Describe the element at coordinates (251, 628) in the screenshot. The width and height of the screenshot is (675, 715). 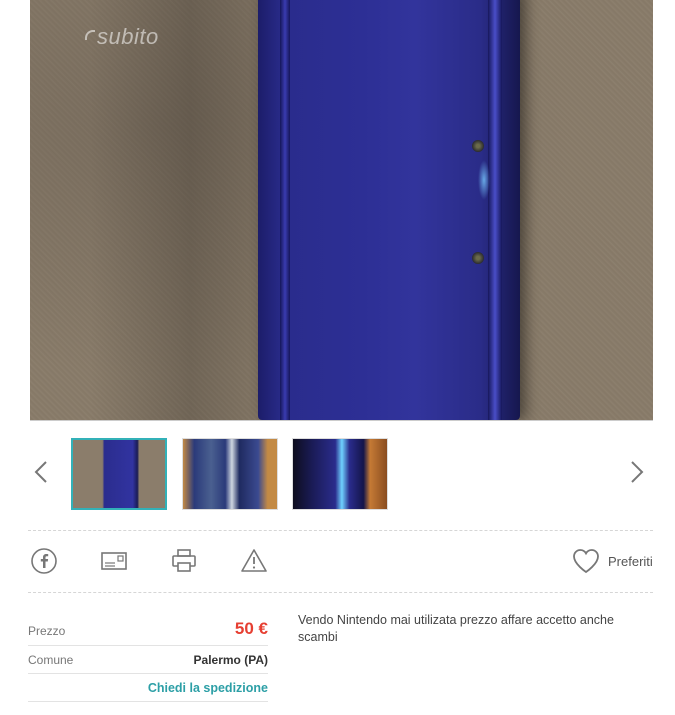
I see `price-value: 50 €` at that location.